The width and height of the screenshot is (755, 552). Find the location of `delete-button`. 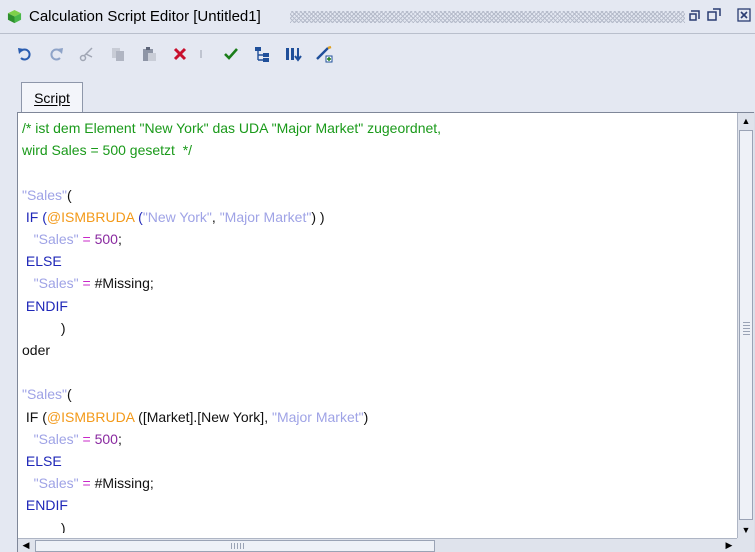

delete-button is located at coordinates (180, 54).